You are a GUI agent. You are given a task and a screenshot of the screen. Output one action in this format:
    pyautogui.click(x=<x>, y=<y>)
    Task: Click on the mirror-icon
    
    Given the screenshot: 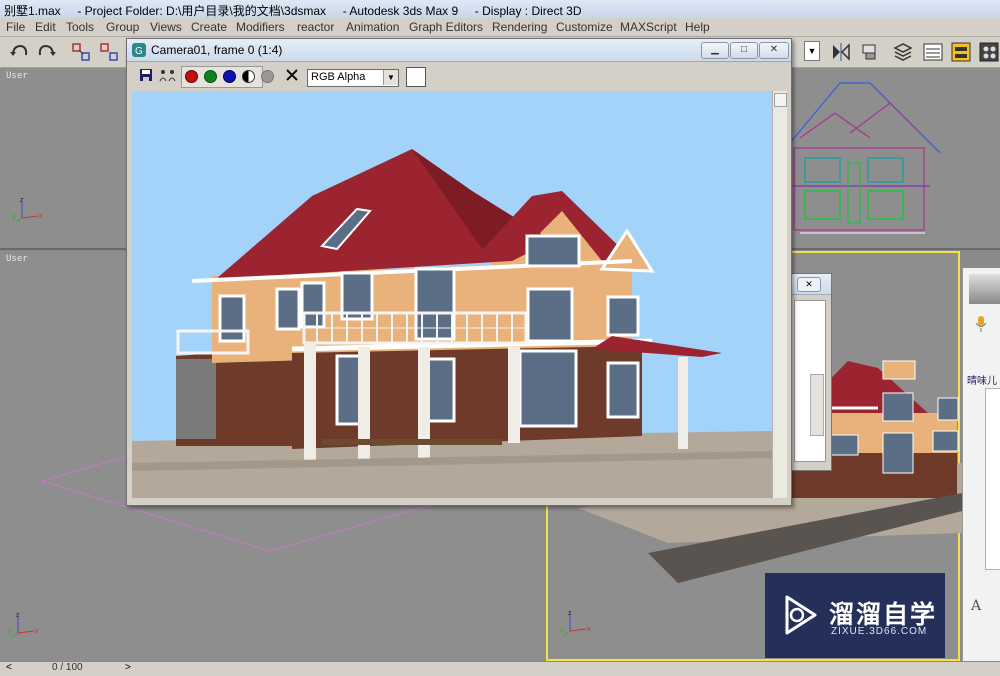 What is the action you would take?
    pyautogui.click(x=841, y=52)
    